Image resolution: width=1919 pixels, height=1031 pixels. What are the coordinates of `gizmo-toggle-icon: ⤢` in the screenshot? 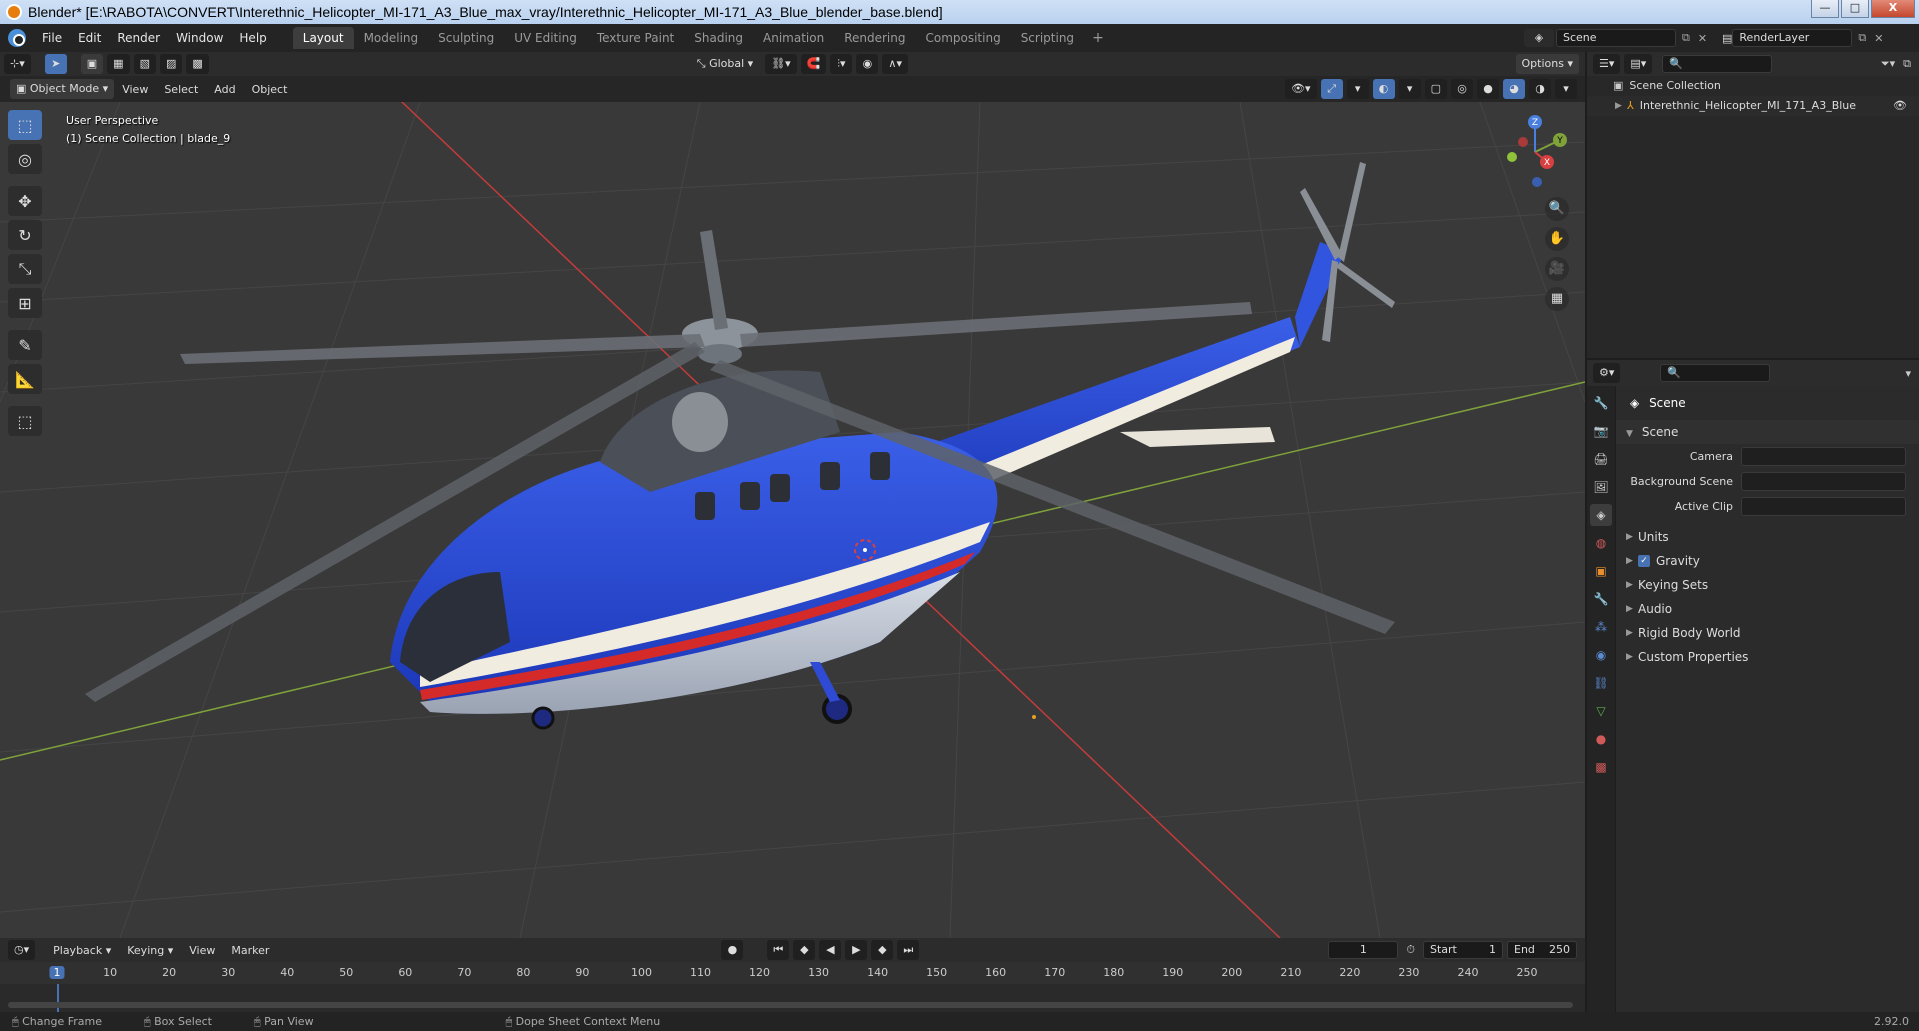 It's located at (1331, 89).